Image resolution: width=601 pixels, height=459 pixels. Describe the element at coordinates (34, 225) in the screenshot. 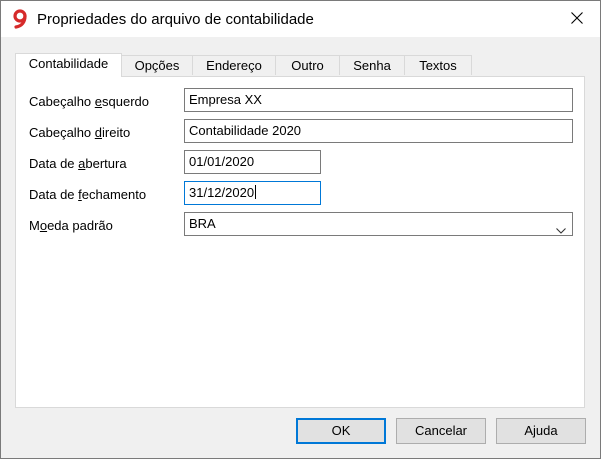

I see `currency-label-part: M` at that location.